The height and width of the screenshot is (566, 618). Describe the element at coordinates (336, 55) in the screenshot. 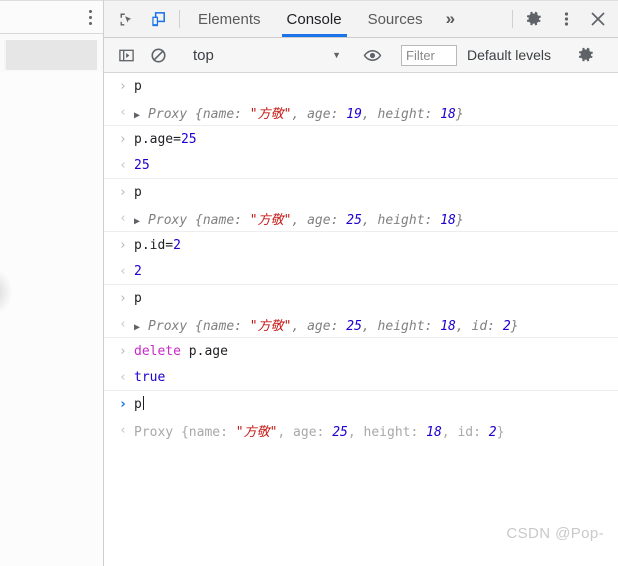

I see `chevron-down-icon: ▼` at that location.